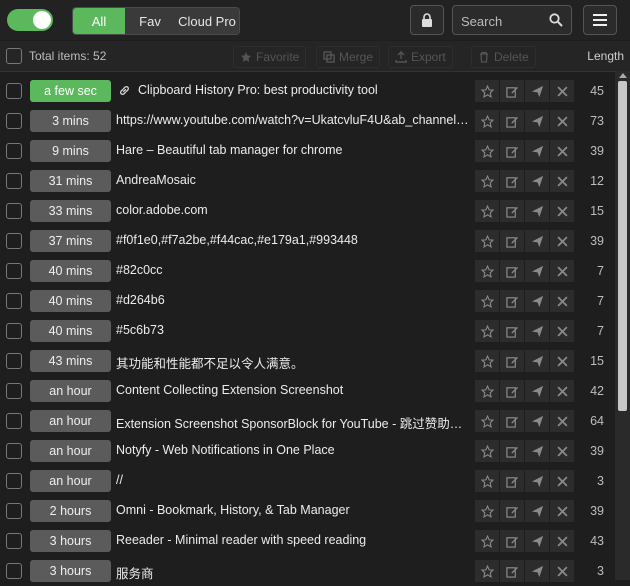 This screenshot has width=630, height=586. Describe the element at coordinates (99, 21) in the screenshot. I see `tab-all: All` at that location.